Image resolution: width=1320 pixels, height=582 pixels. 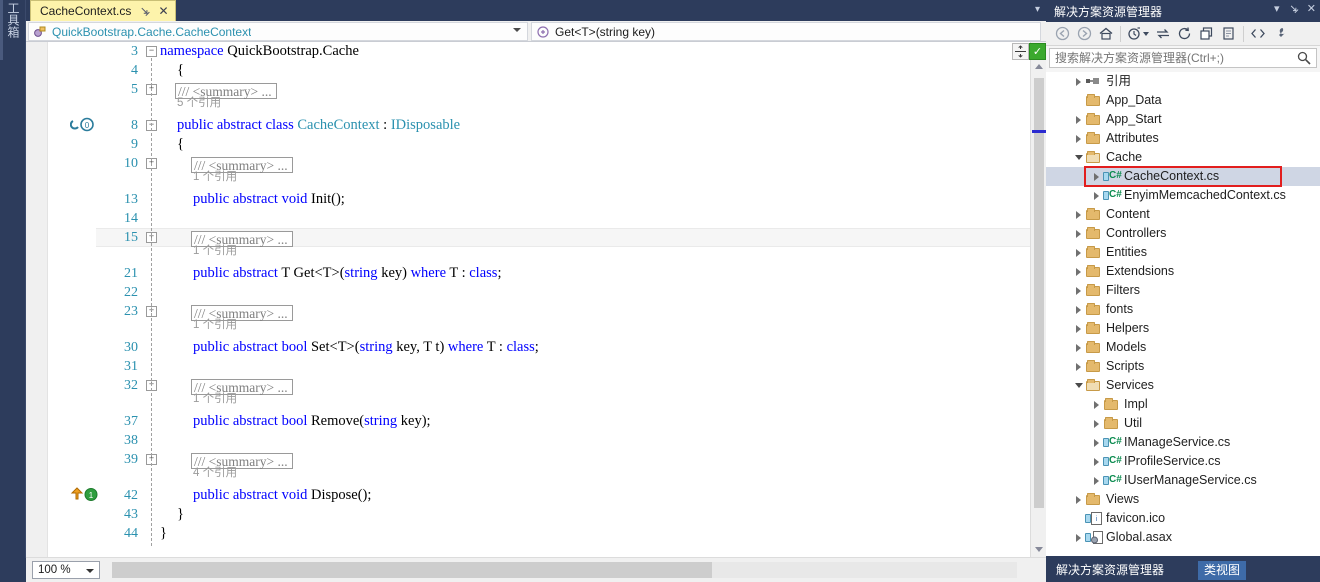 I want to click on tree-item-services: Services, so click(x=1183, y=385).